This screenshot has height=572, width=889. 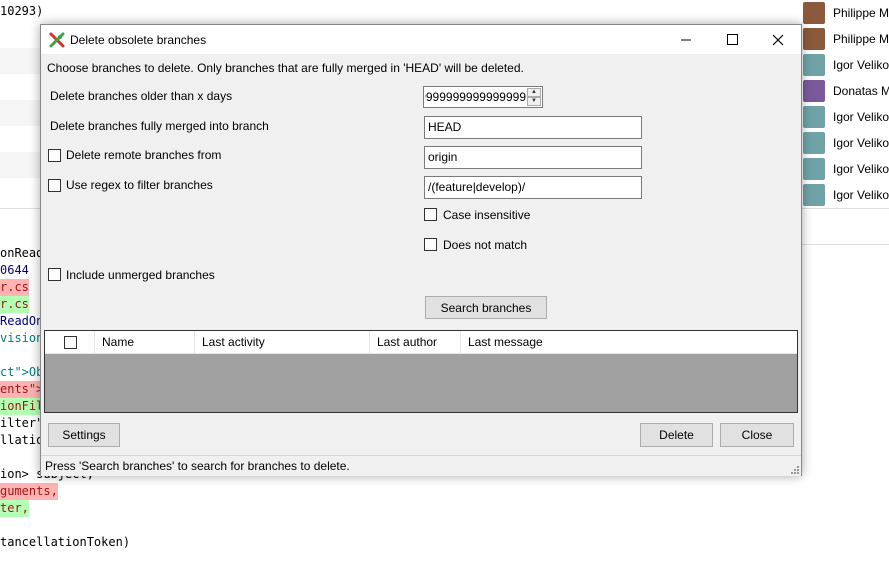 I want to click on spinner-buttons: ▲ ▼, so click(x=534, y=97).